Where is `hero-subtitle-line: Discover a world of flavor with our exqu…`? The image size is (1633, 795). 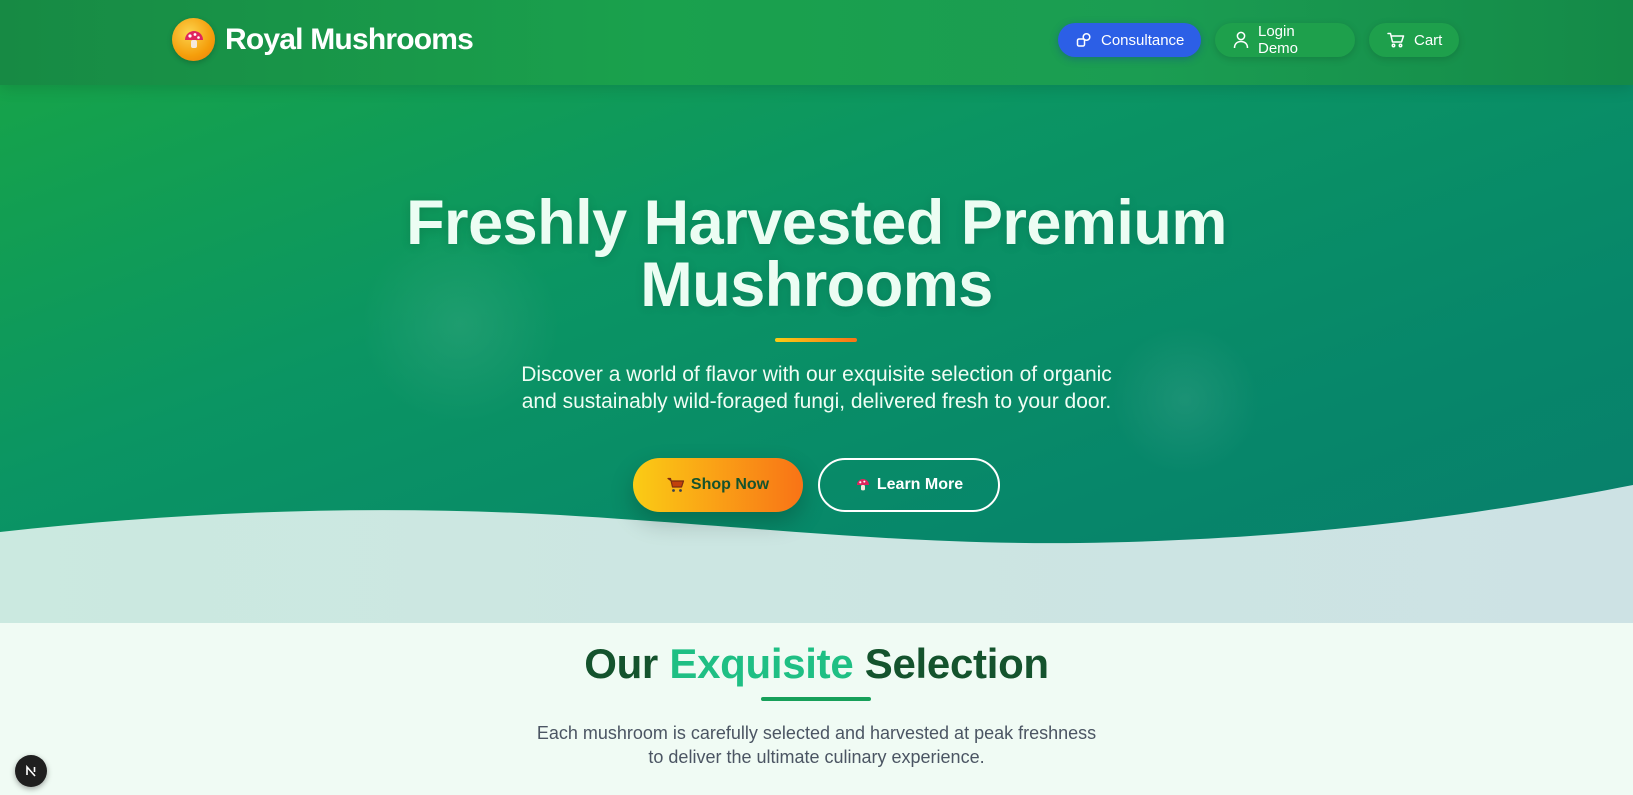 hero-subtitle-line: Discover a world of flavor with our exqu… is located at coordinates (816, 374).